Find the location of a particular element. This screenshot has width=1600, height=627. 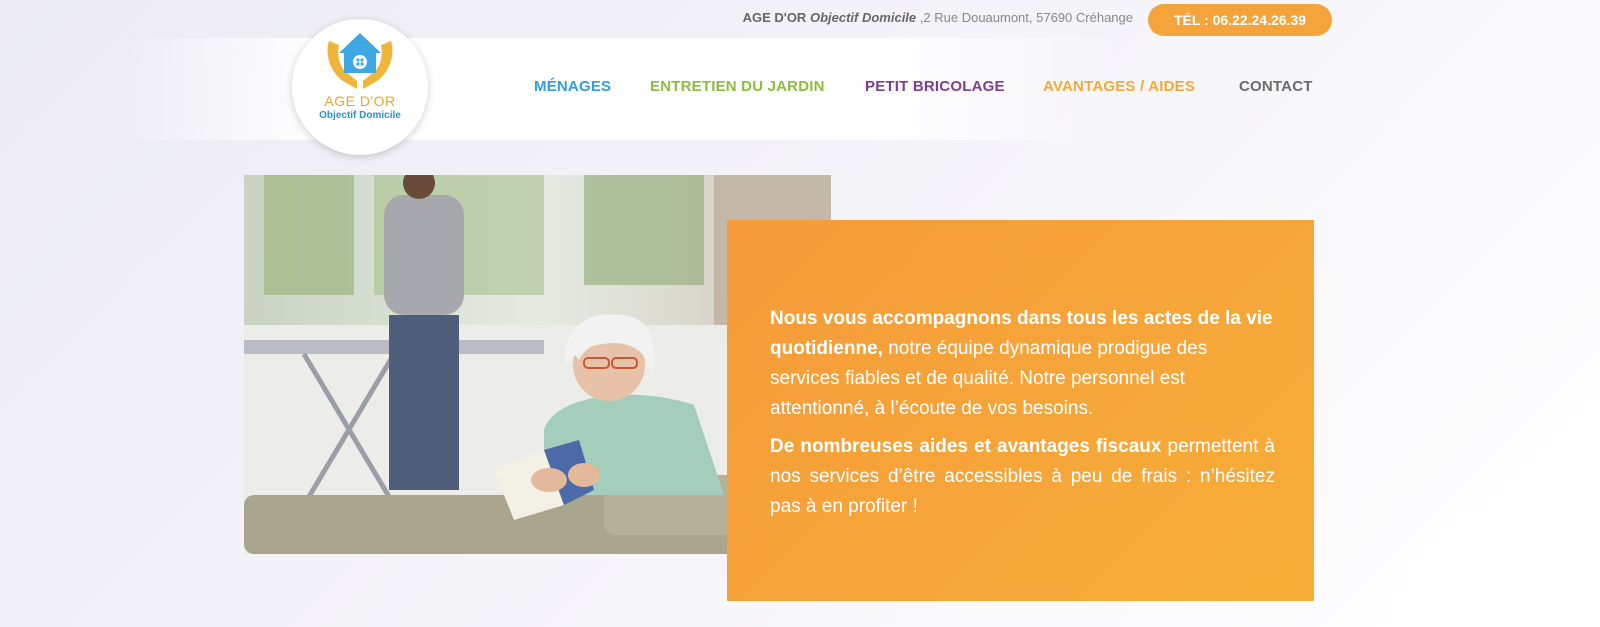

intro-highlight-2: De nombreuses aides et avantages fiscaux is located at coordinates (966, 446).